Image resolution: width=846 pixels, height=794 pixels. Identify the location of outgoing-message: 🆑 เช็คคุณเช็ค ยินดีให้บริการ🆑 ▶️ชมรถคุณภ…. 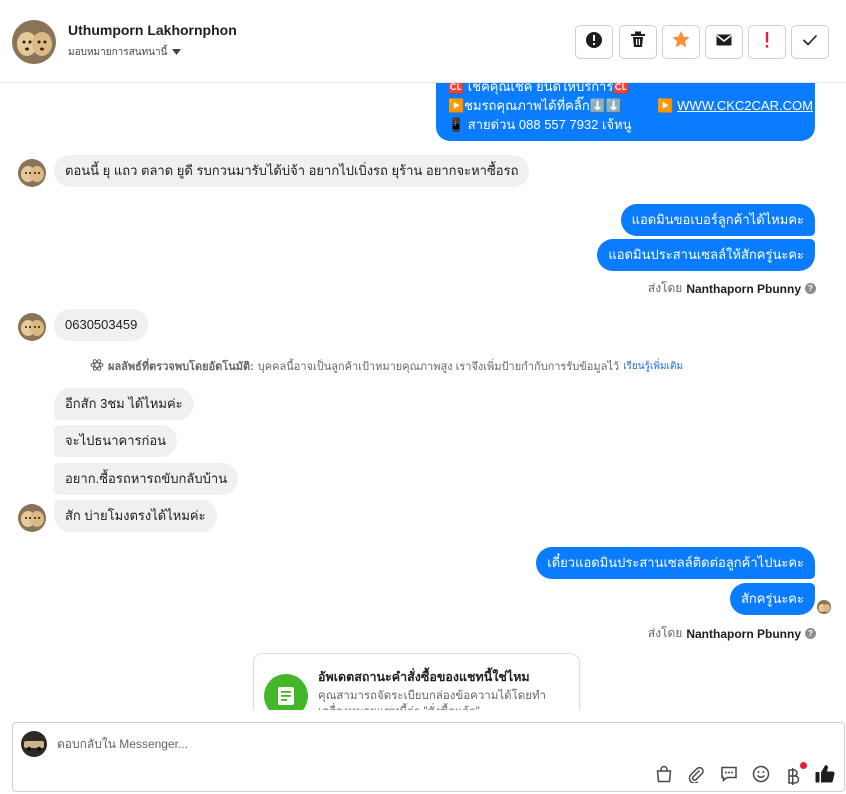
(625, 112).